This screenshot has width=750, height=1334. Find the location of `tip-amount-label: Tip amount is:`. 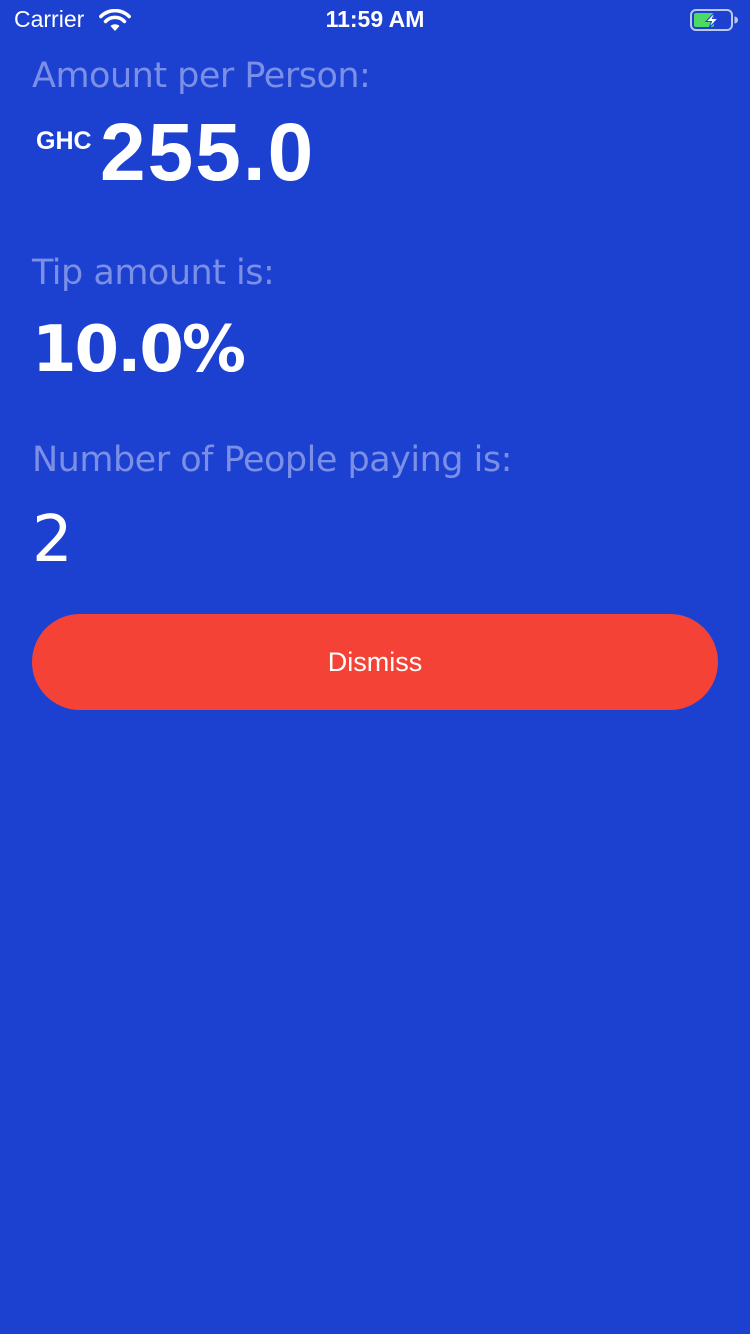

tip-amount-label: Tip amount is: is located at coordinates (153, 273).